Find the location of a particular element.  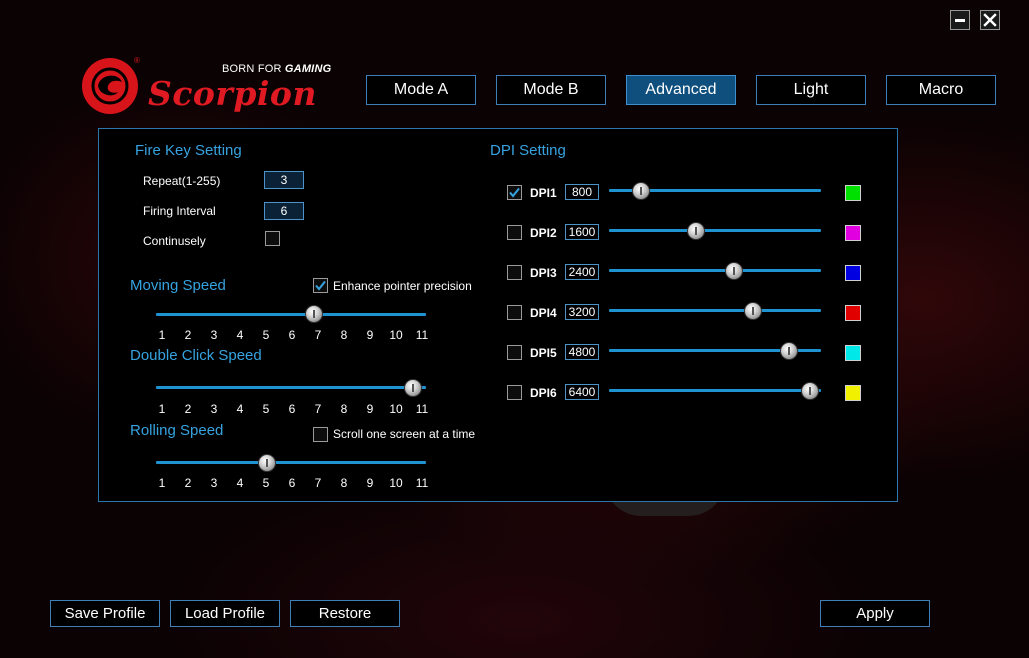

moving-speed-ticks: 1 2 3 4 5 6 7 8 9 10 11 is located at coordinates (292, 335).